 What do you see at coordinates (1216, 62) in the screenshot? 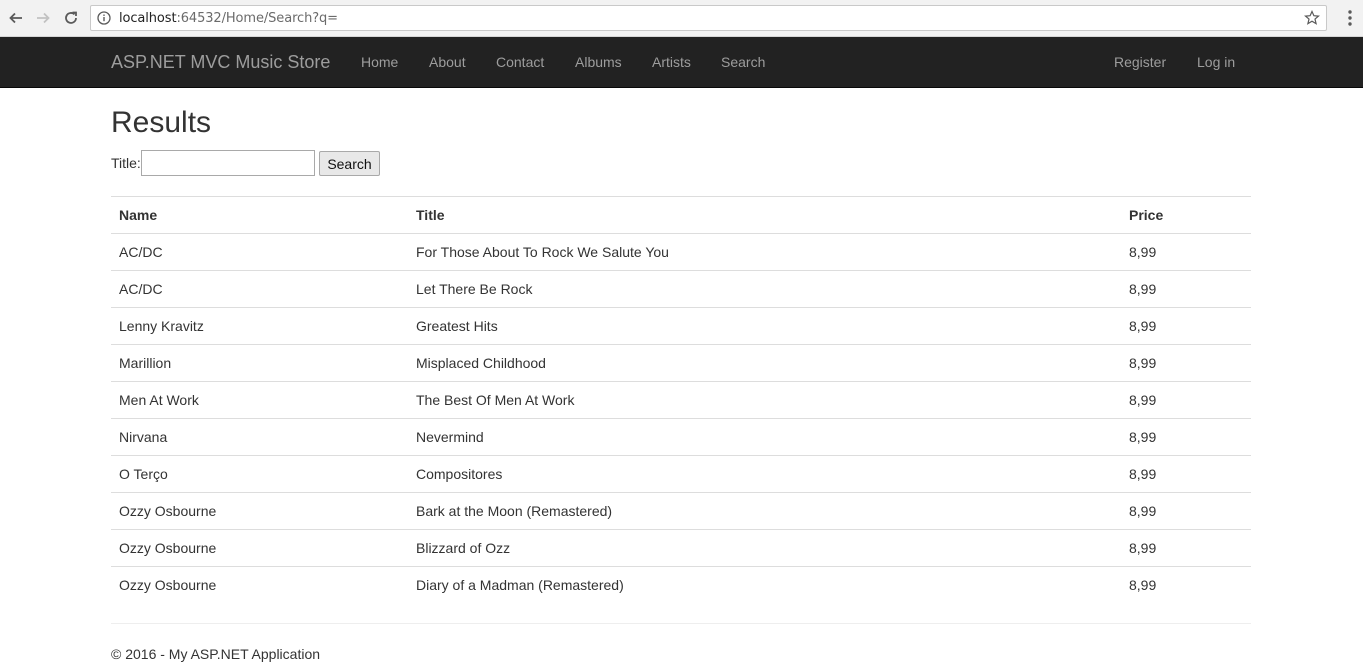
I see `nav-login: Log in` at bounding box center [1216, 62].